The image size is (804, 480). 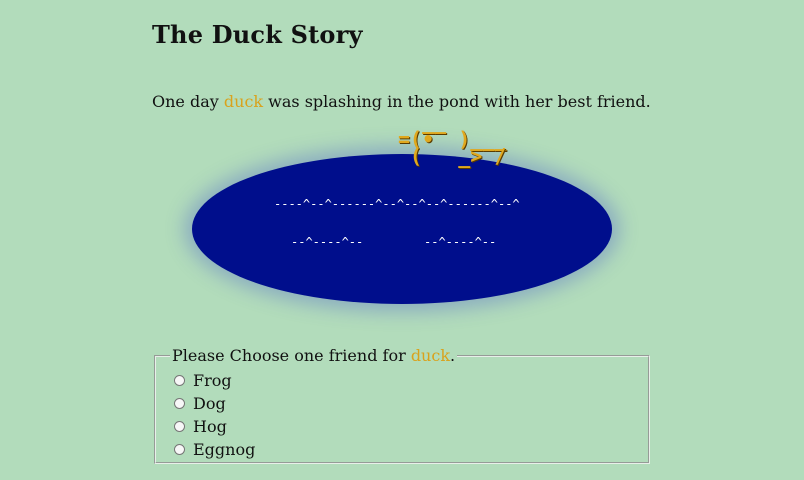 I want to click on friend-option-label: Dog, so click(x=209, y=403).